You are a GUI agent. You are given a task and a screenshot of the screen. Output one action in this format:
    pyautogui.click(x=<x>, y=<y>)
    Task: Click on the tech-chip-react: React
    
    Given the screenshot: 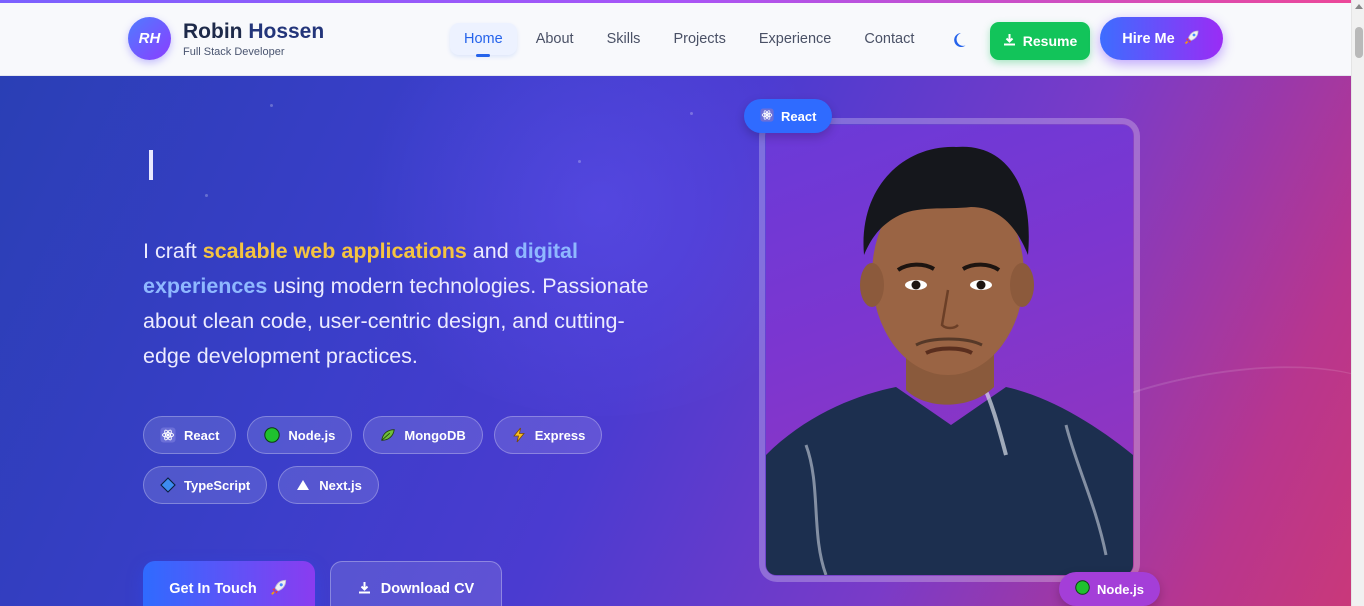 What is the action you would take?
    pyautogui.click(x=190, y=435)
    